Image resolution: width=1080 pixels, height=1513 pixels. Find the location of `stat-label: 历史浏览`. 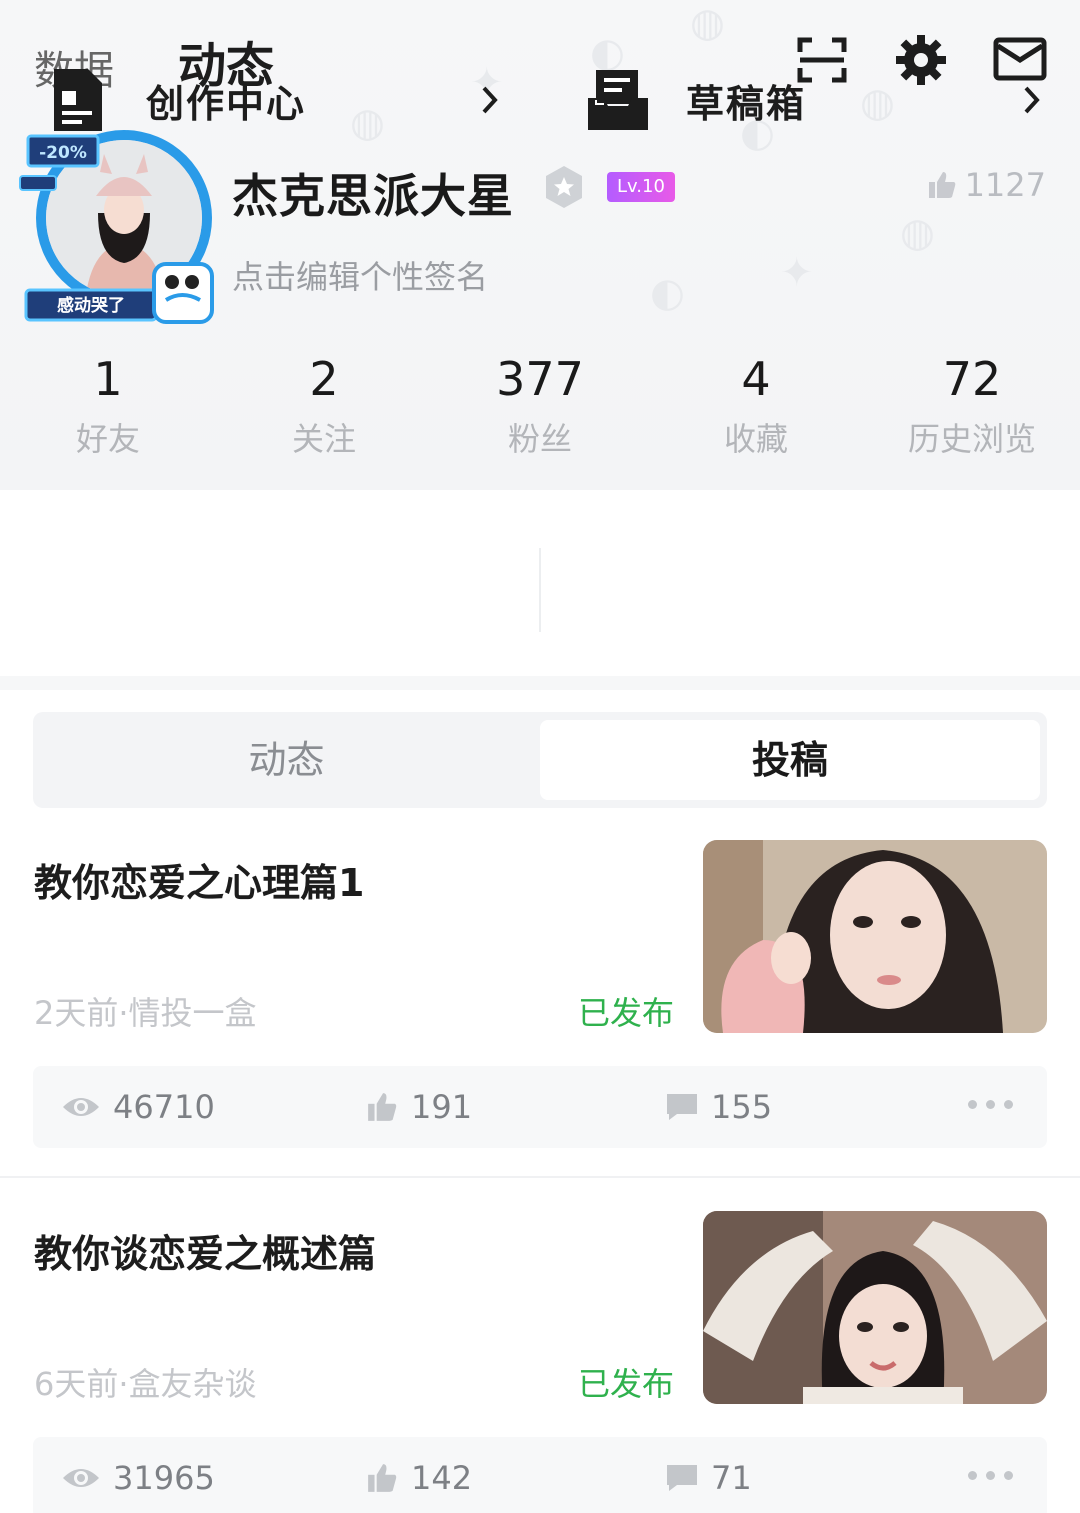

stat-label: 历史浏览 is located at coordinates (971, 439).